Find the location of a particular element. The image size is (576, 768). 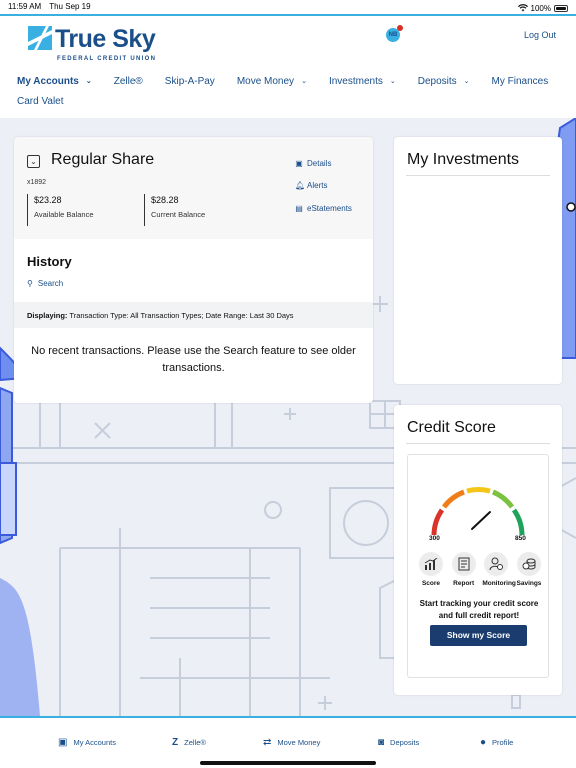

account-name: Regular Share is located at coordinates (103, 159).